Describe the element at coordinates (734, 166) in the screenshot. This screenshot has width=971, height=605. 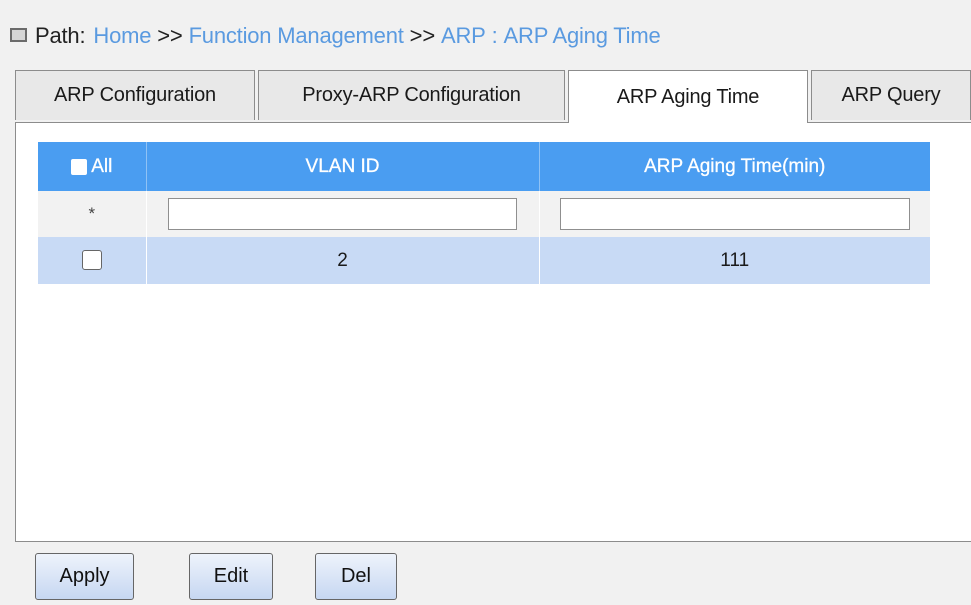
I see `aging-time-header: ARP Aging Time(min)` at that location.